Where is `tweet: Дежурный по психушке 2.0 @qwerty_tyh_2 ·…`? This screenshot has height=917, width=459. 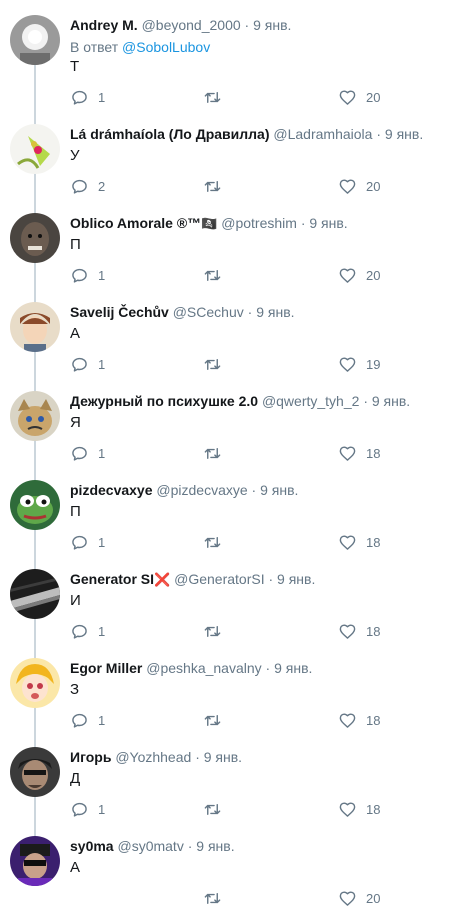 tweet: Дежурный по психушке 2.0 @qwerty_tyh_2 ·… is located at coordinates (229, 423).